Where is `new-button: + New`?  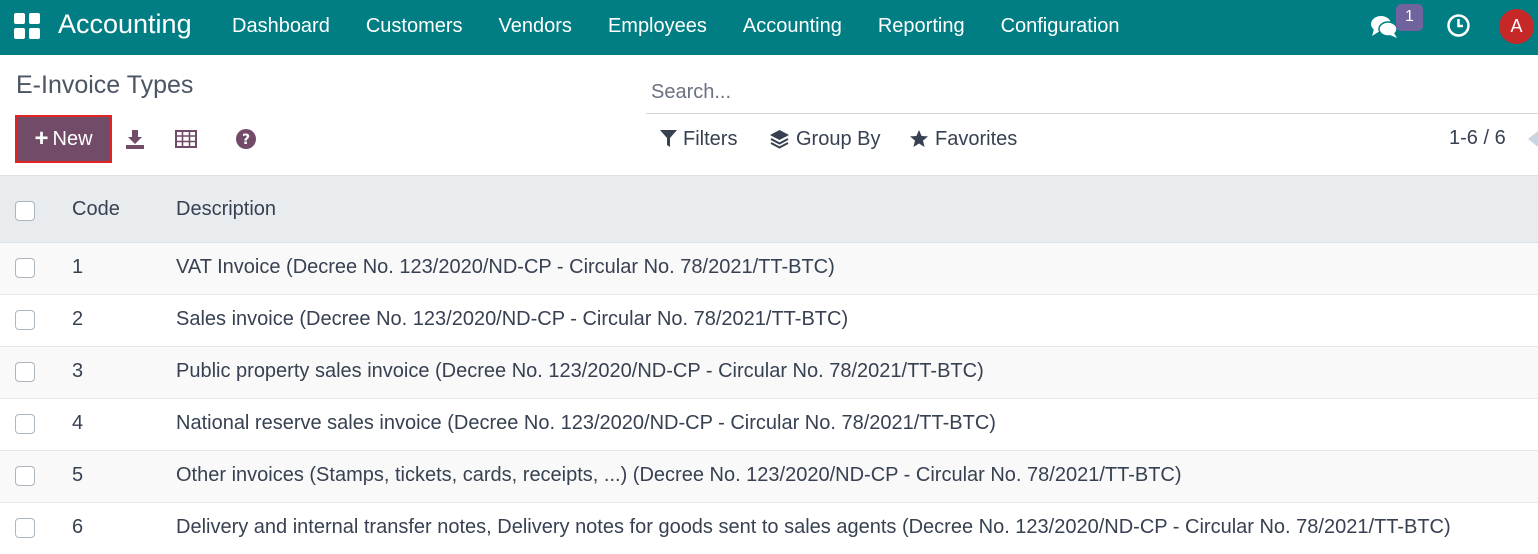
new-button: + New is located at coordinates (63, 139).